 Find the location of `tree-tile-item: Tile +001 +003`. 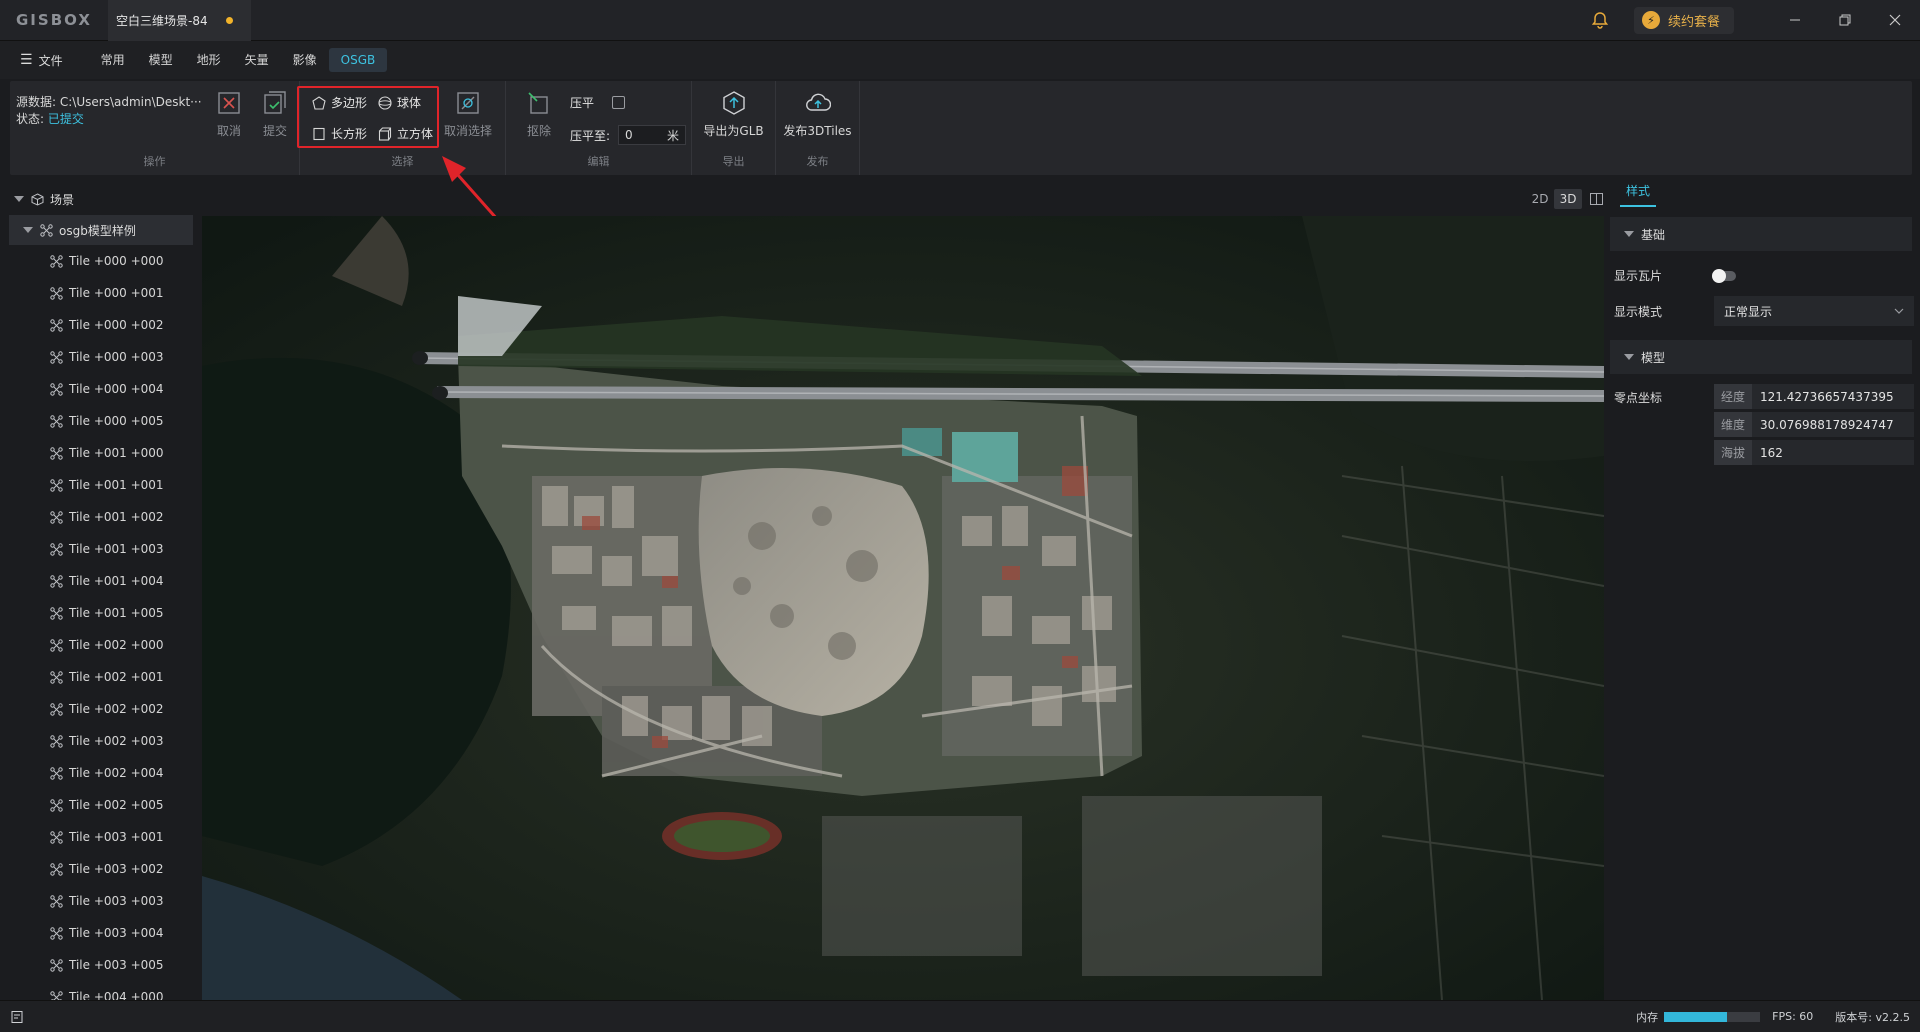

tree-tile-item: Tile +001 +003 is located at coordinates (101, 549).